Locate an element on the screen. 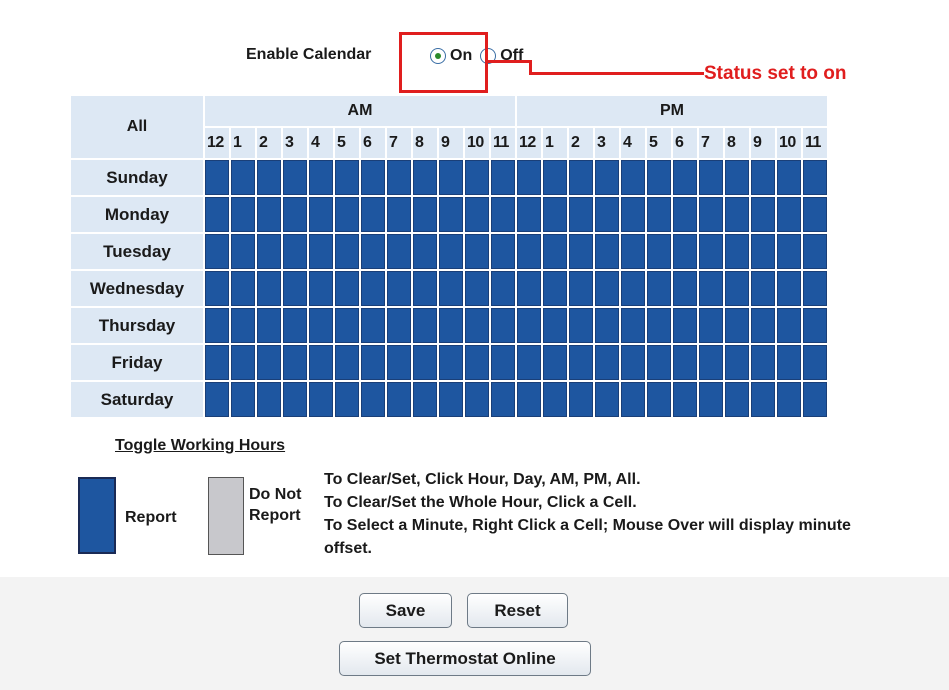 The height and width of the screenshot is (690, 949). day-header: Wednesday is located at coordinates (137, 288).